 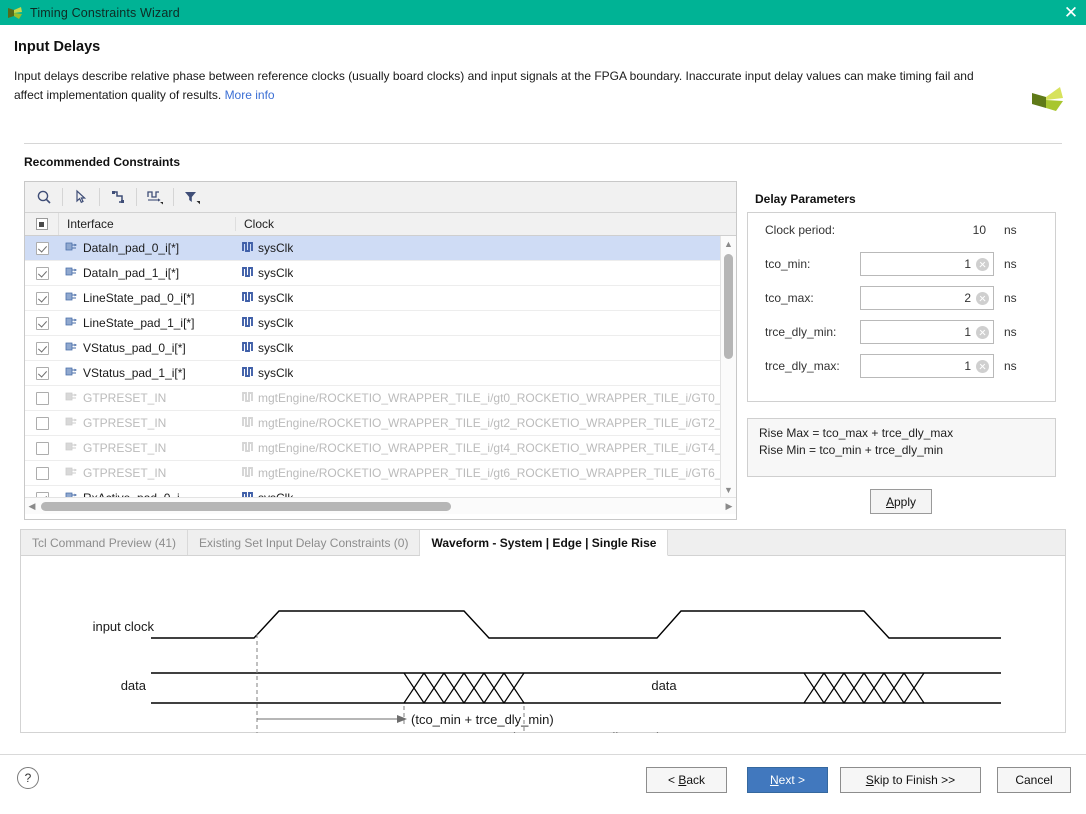 I want to click on table-row: DataIn_pad_1_i[*] sysClk, so click(x=372, y=273).